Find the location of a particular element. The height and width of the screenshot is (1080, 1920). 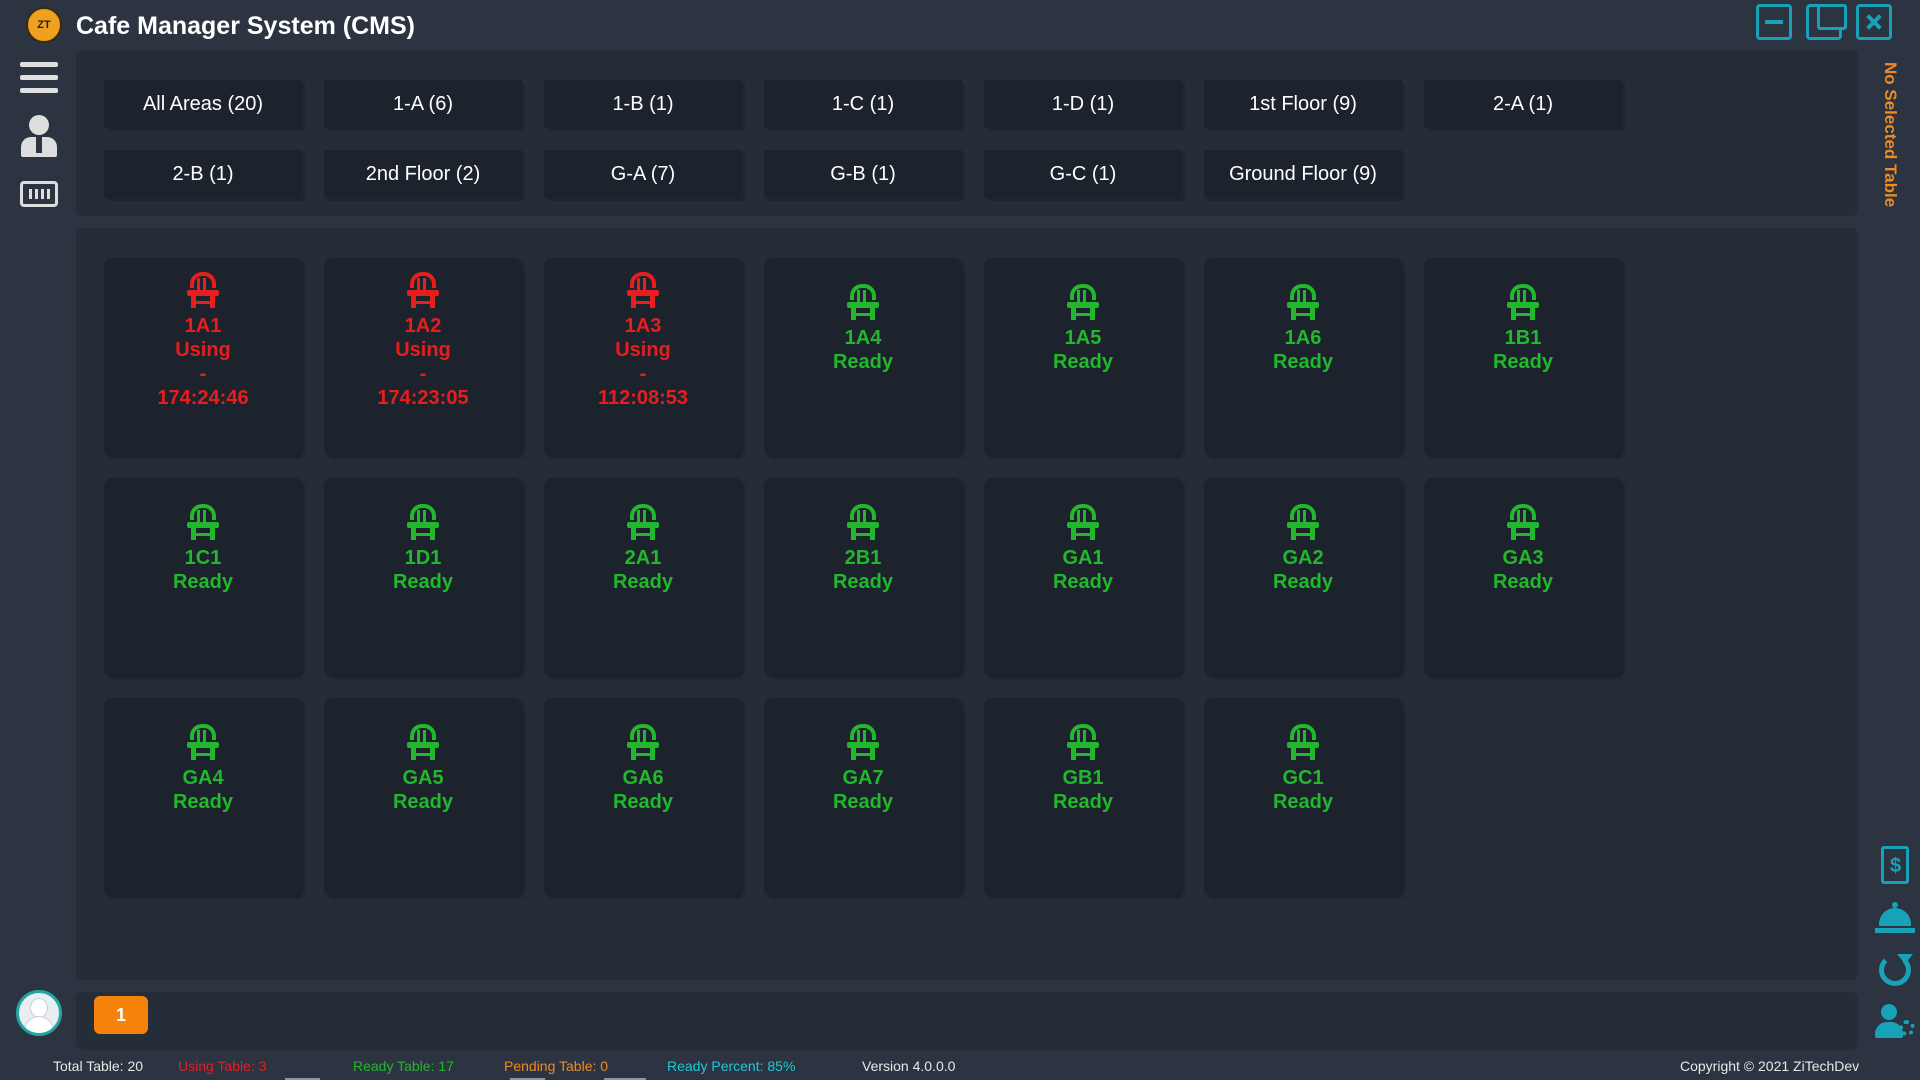

table-tile-1a5: 1A5 Ready is located at coordinates (1083, 357).